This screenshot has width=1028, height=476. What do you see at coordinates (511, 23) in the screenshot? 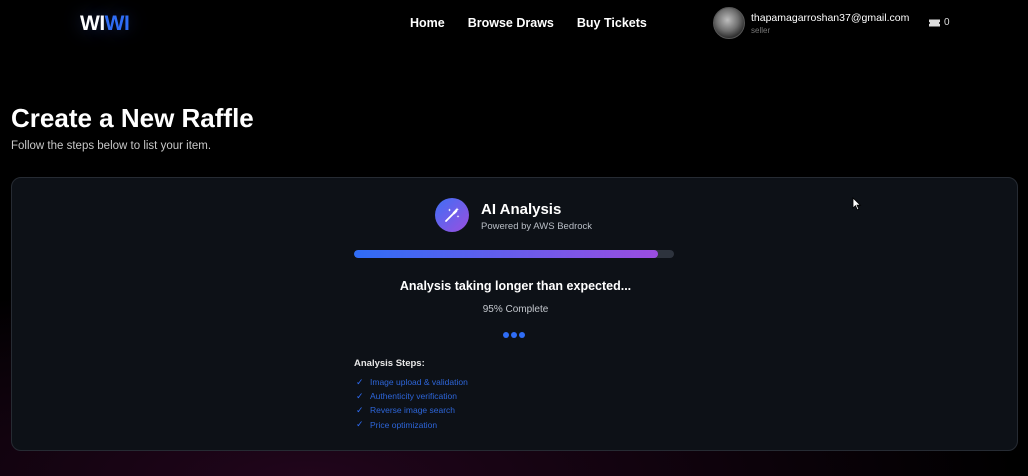
I see `nav-browse-draws: Browse Draws` at bounding box center [511, 23].